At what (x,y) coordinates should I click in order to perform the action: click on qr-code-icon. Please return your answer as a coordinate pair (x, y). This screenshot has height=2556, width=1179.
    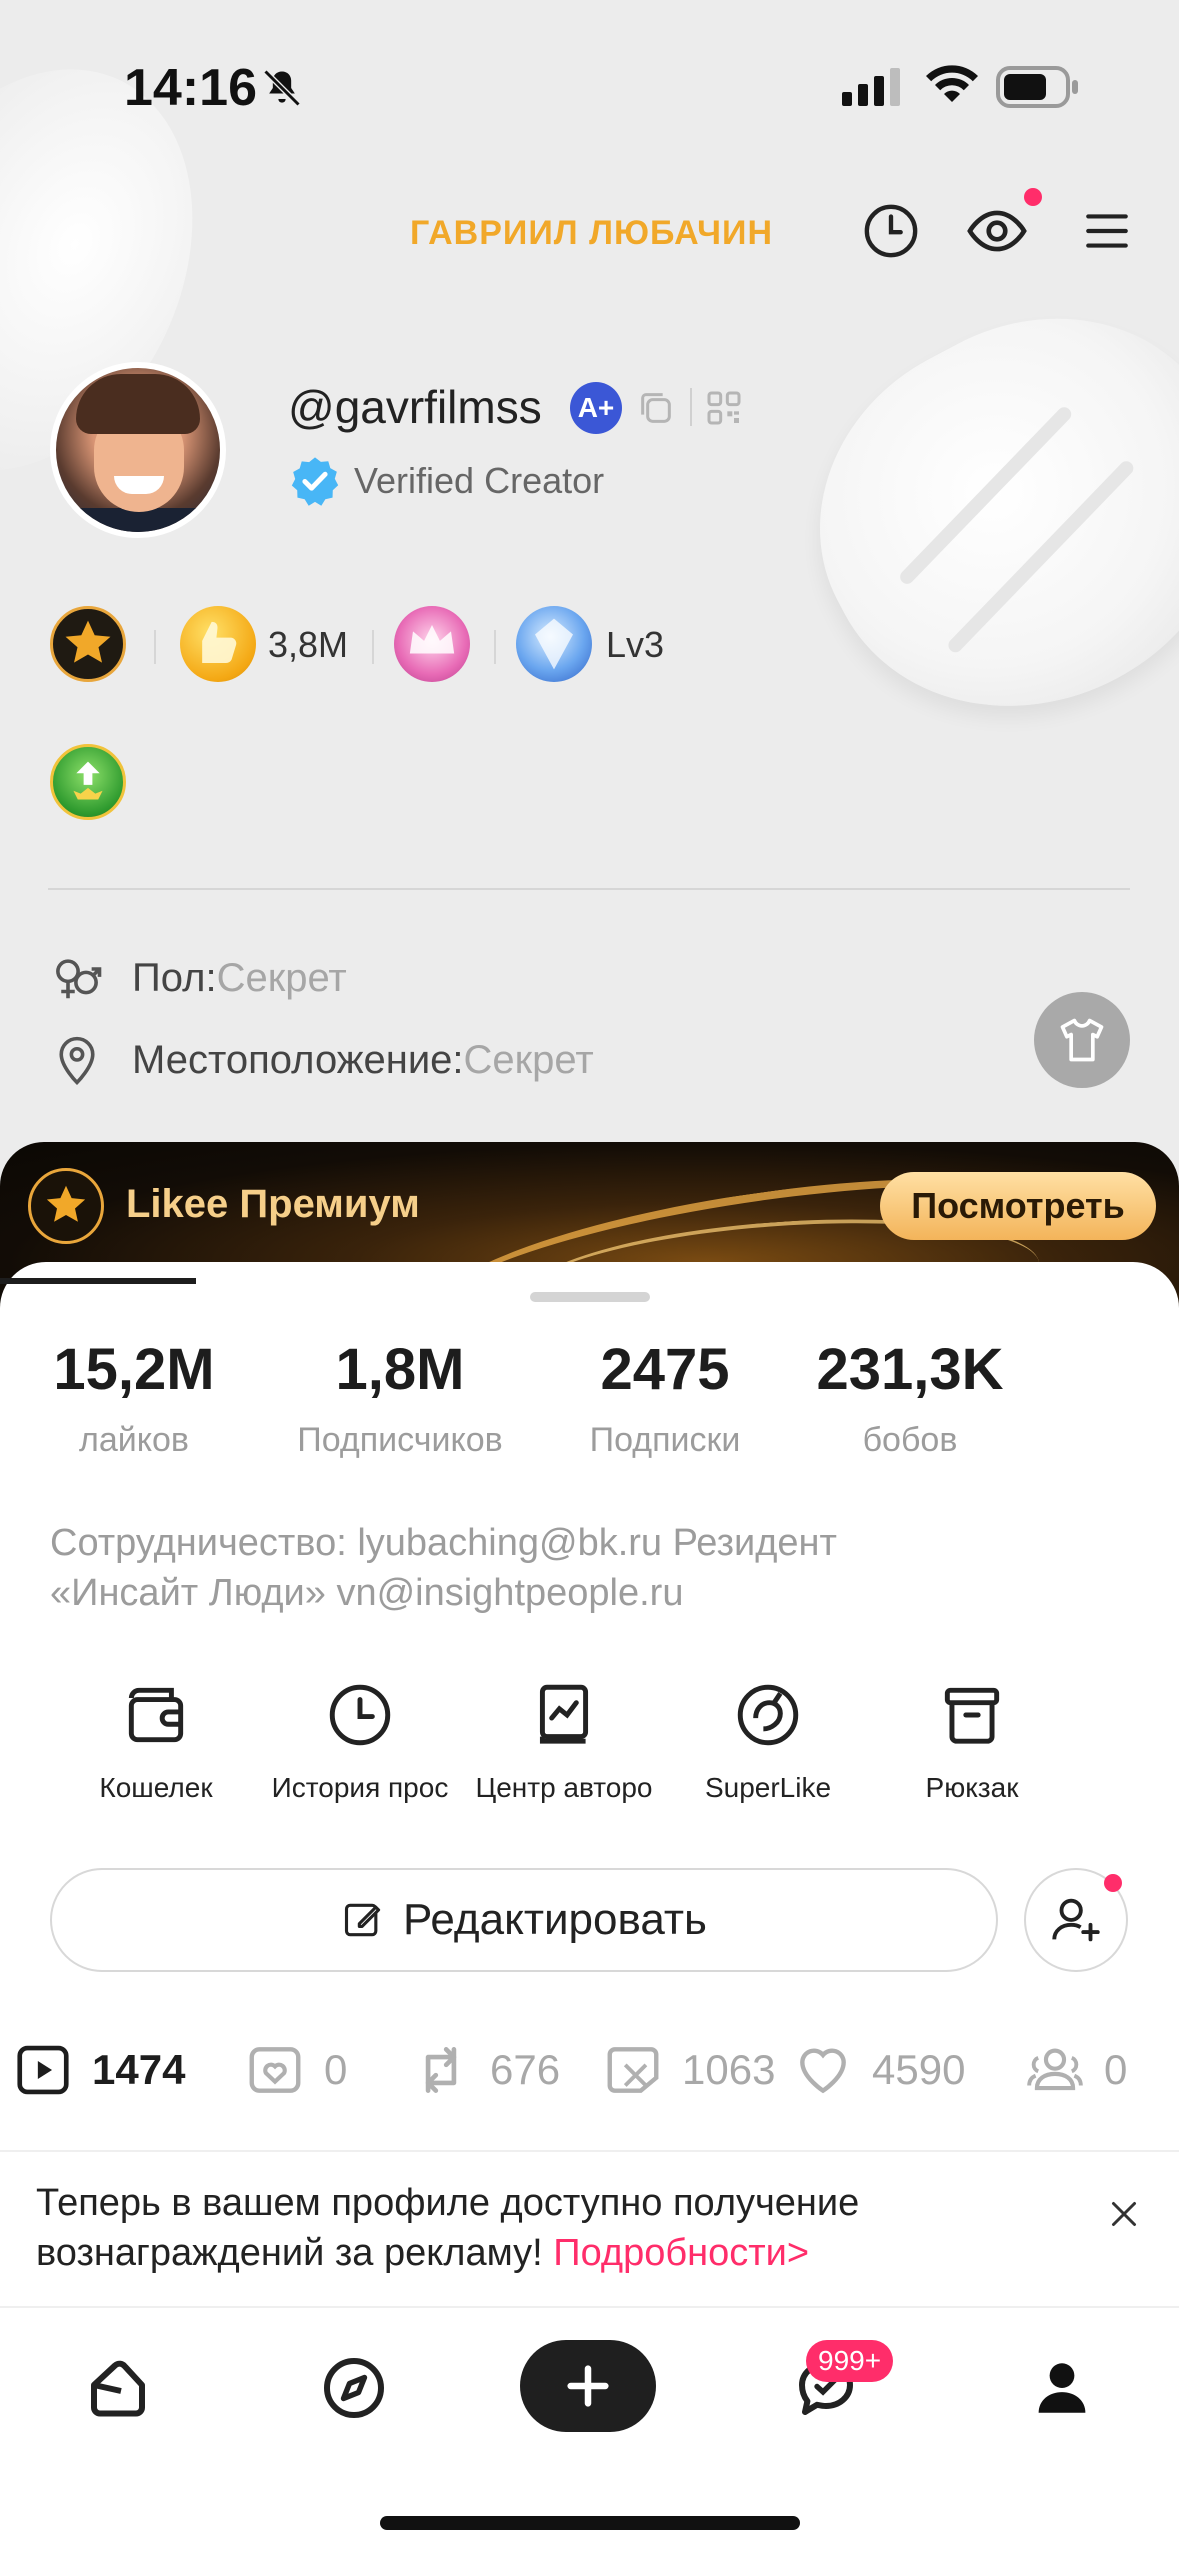
    Looking at the image, I should click on (724, 408).